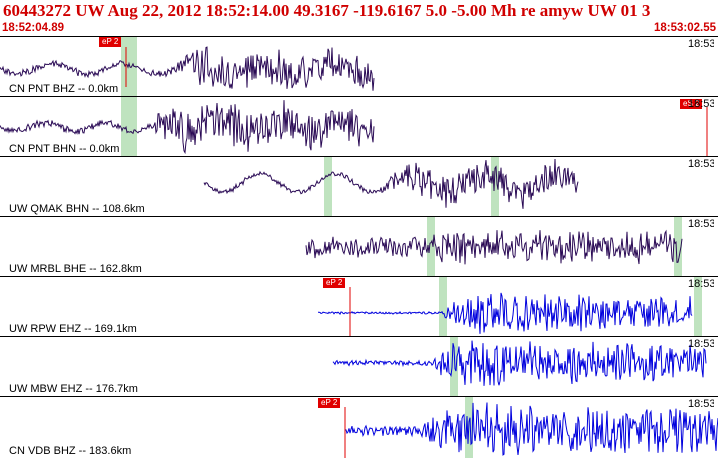 Image resolution: width=718 pixels, height=458 pixels. What do you see at coordinates (77, 209) in the screenshot?
I see `station-label: UW QMAK BHN -- 108.6km` at bounding box center [77, 209].